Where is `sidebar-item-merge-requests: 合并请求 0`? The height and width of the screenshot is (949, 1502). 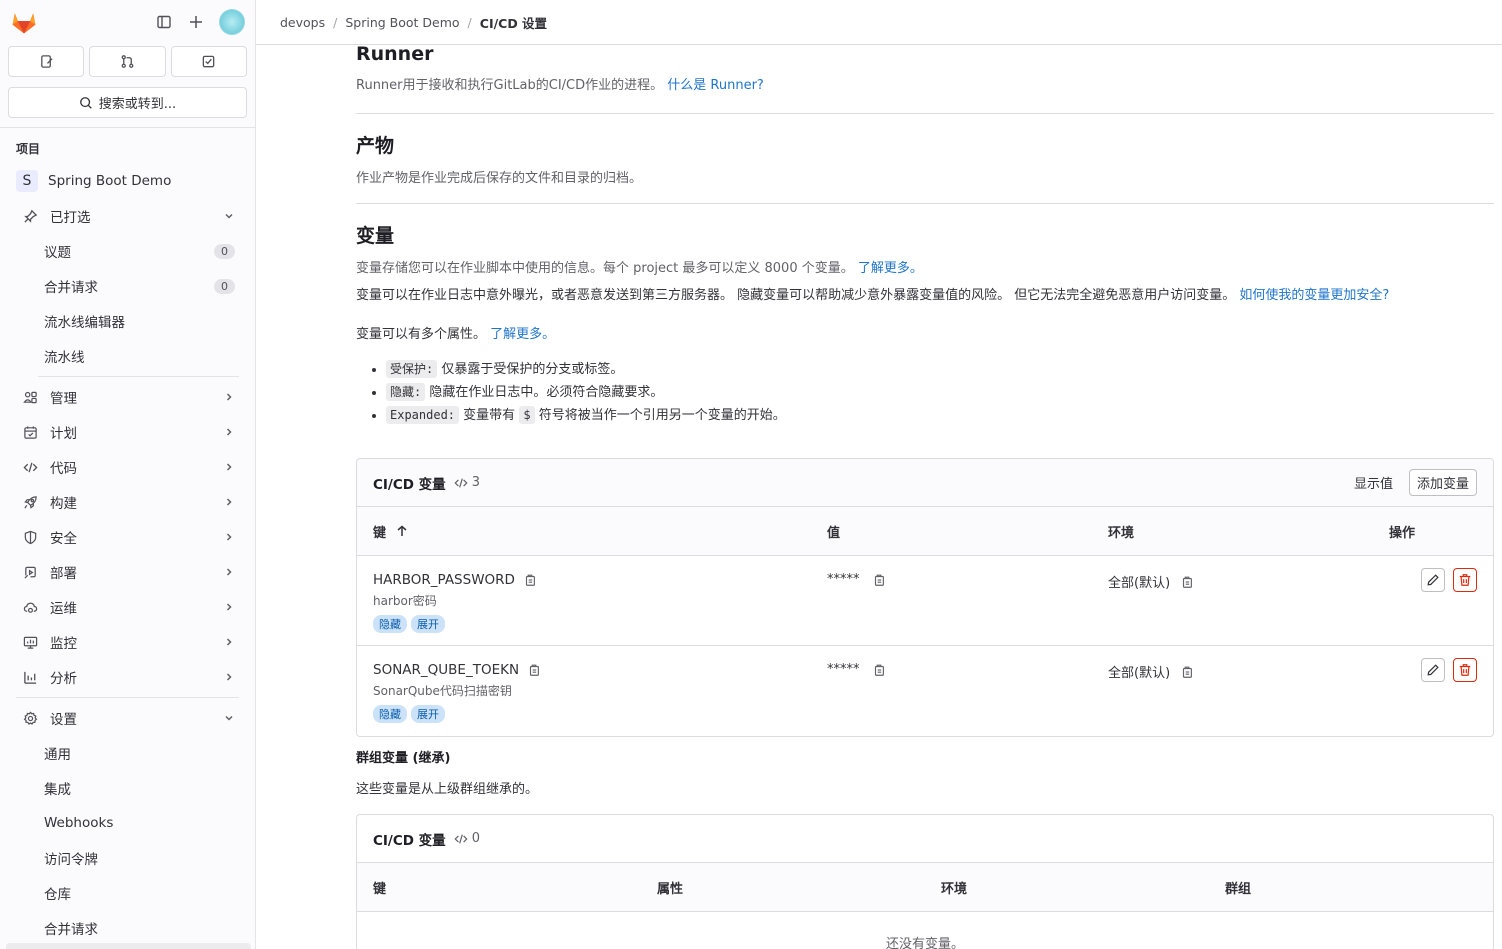 sidebar-item-merge-requests: 合并请求 0 is located at coordinates (127, 286).